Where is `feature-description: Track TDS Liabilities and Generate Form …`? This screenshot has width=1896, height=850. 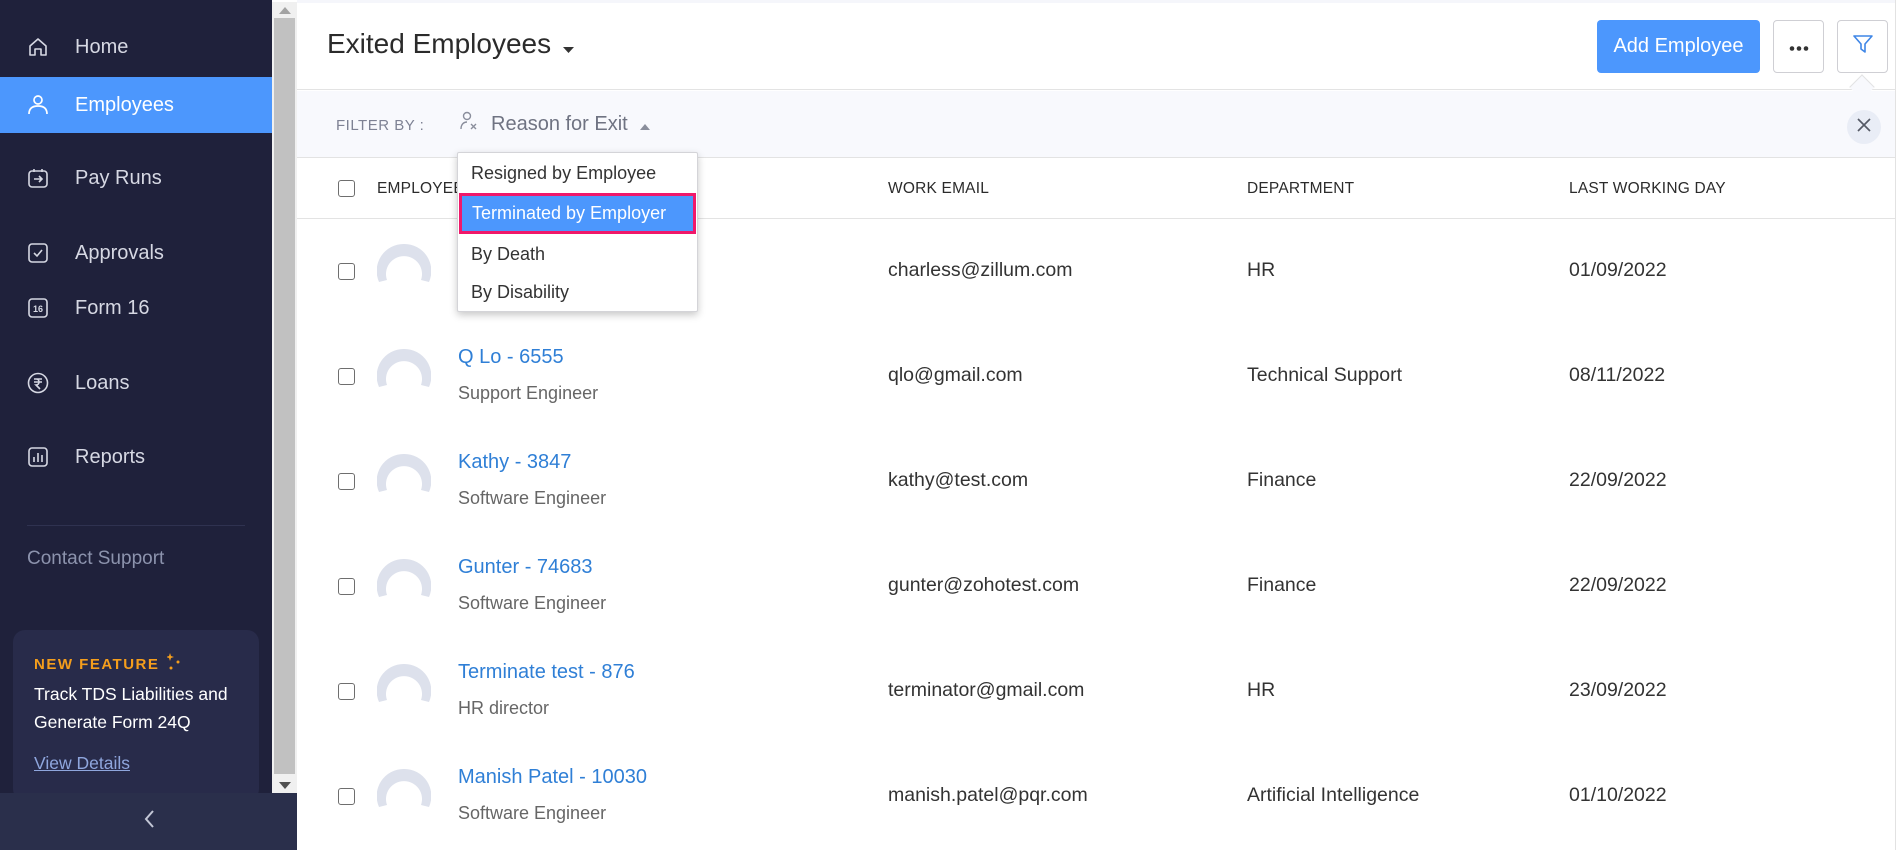 feature-description: Track TDS Liabilities and Generate Form … is located at coordinates (131, 708).